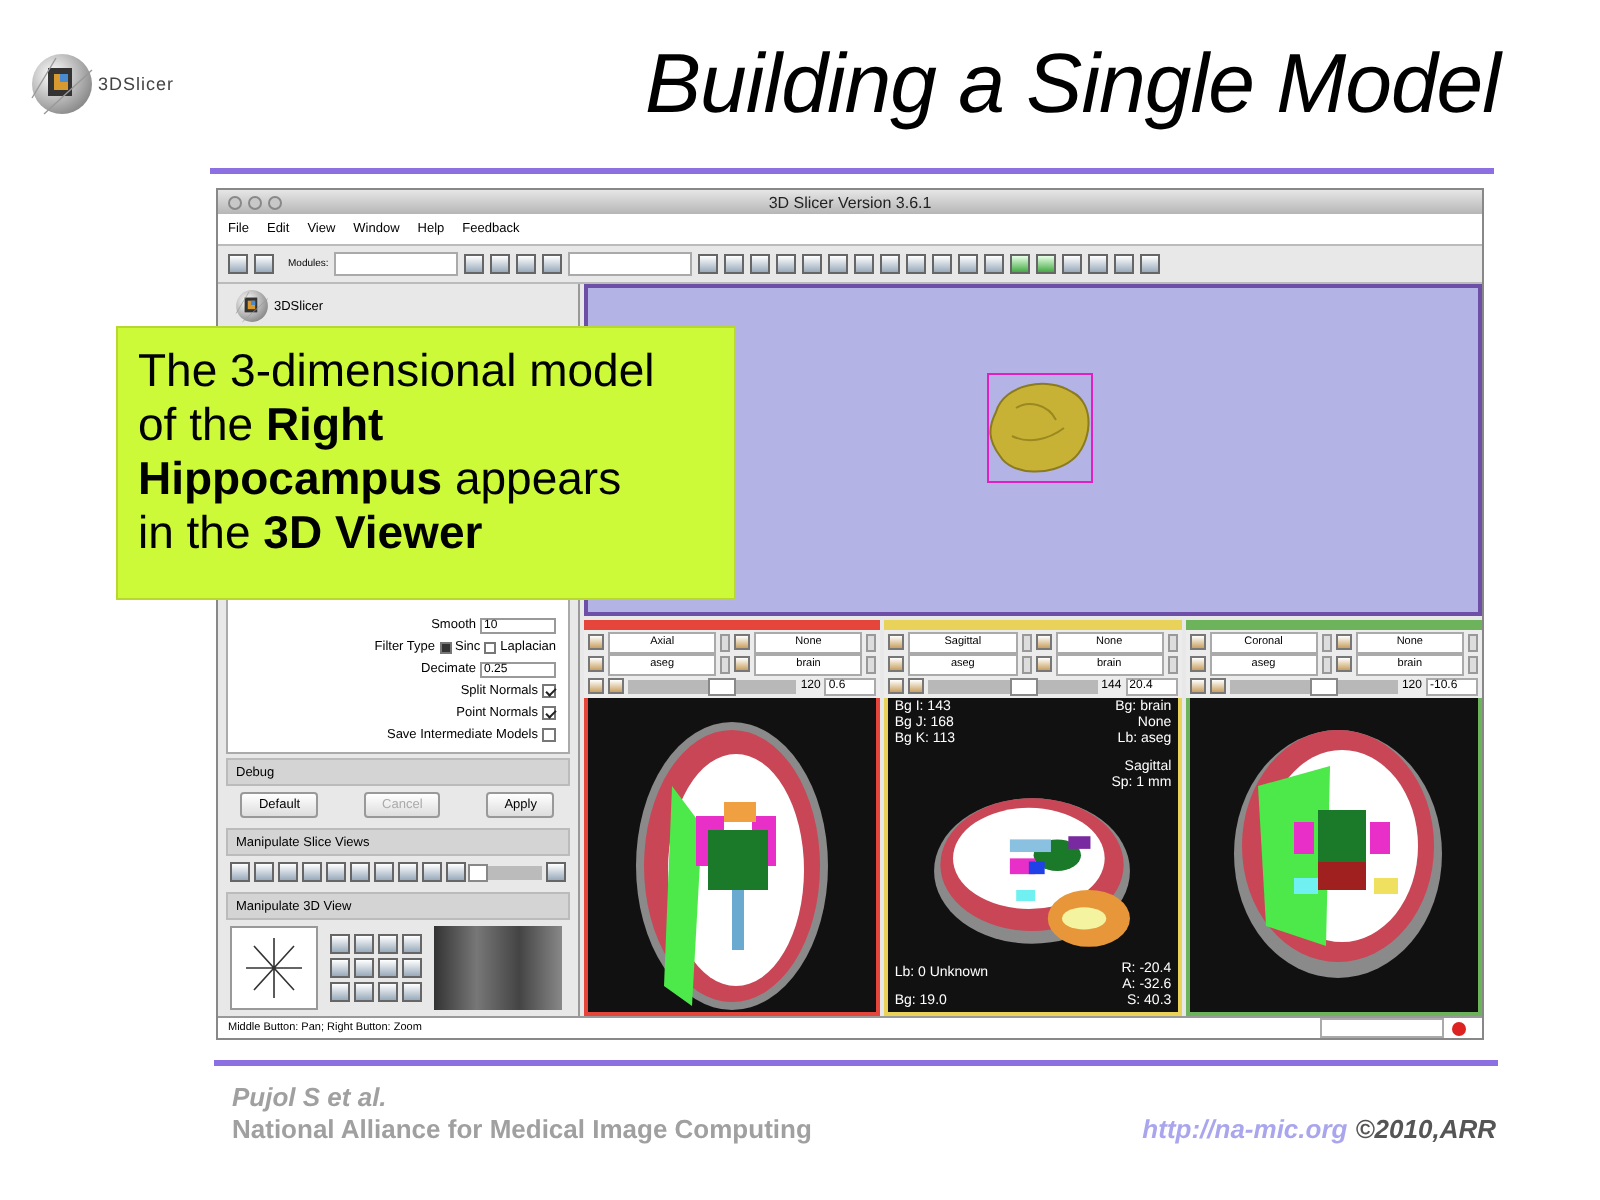 Image resolution: width=1600 pixels, height=1200 pixels. What do you see at coordinates (506, 872) in the screenshot?
I see `slice-fade-slider` at bounding box center [506, 872].